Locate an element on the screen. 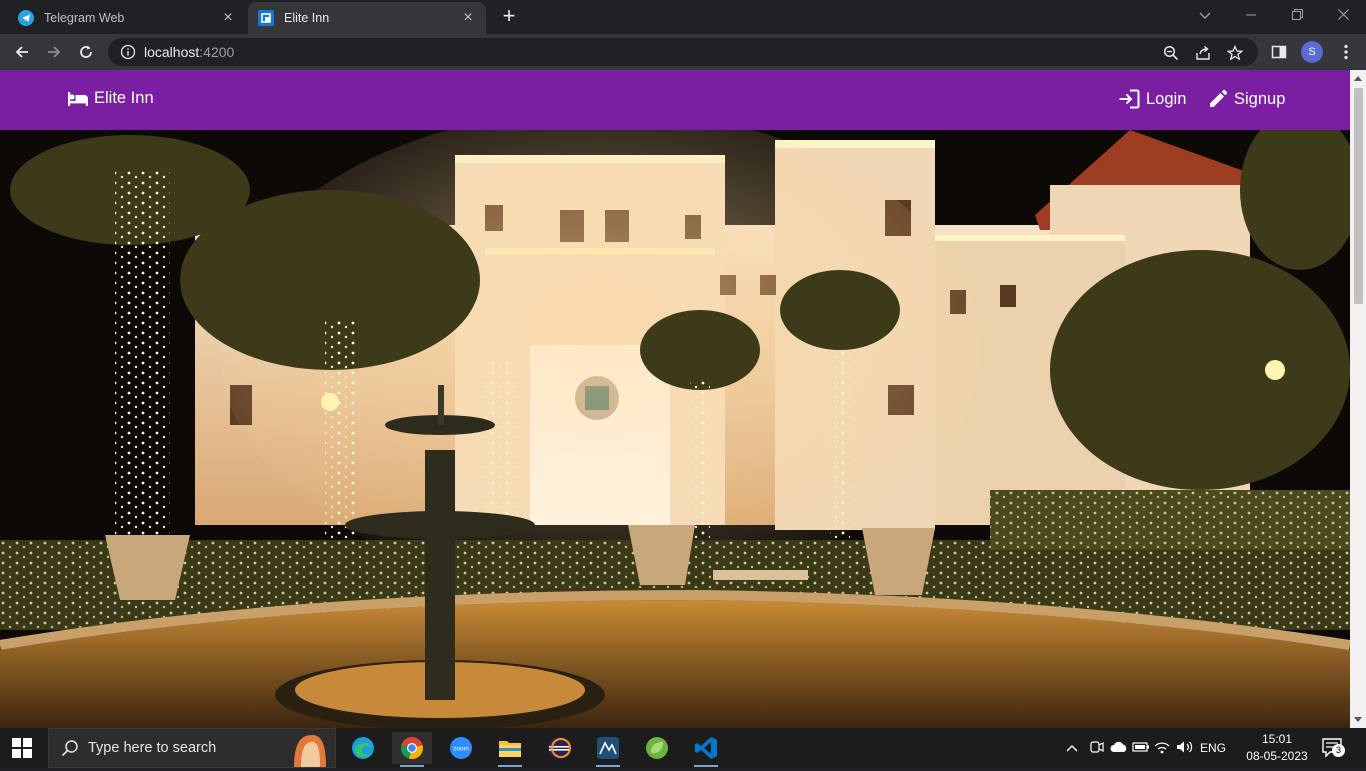 This screenshot has width=1366, height=771. tab-search-chevron-icon is located at coordinates (1205, 16).